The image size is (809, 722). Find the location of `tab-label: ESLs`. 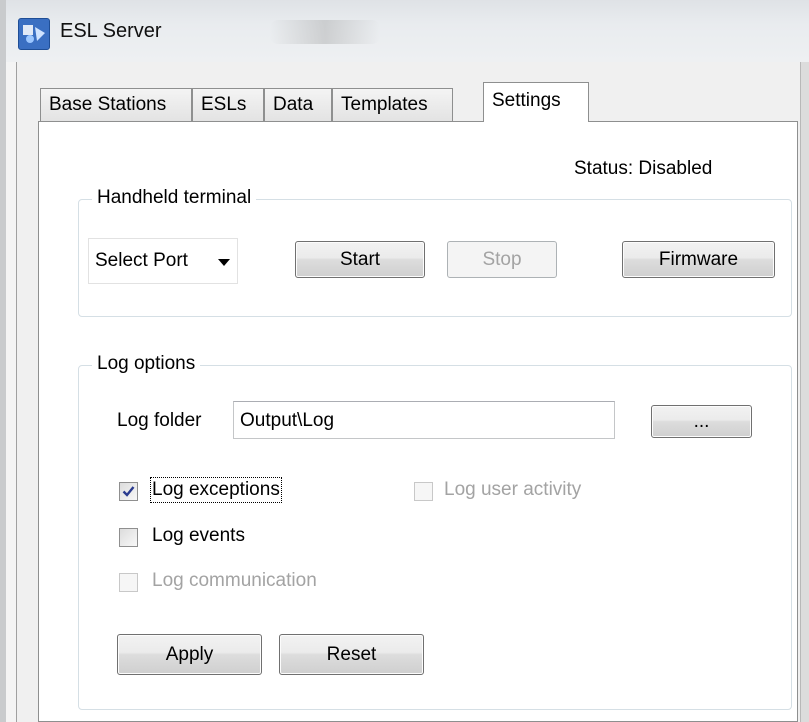

tab-label: ESLs is located at coordinates (224, 104).